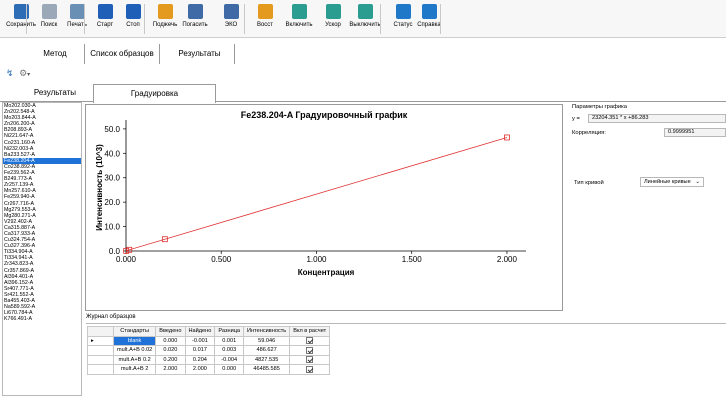 This screenshot has height=396, width=726. Describe the element at coordinates (200, 359) in the screenshot. I see `table-cell: 0.204` at that location.